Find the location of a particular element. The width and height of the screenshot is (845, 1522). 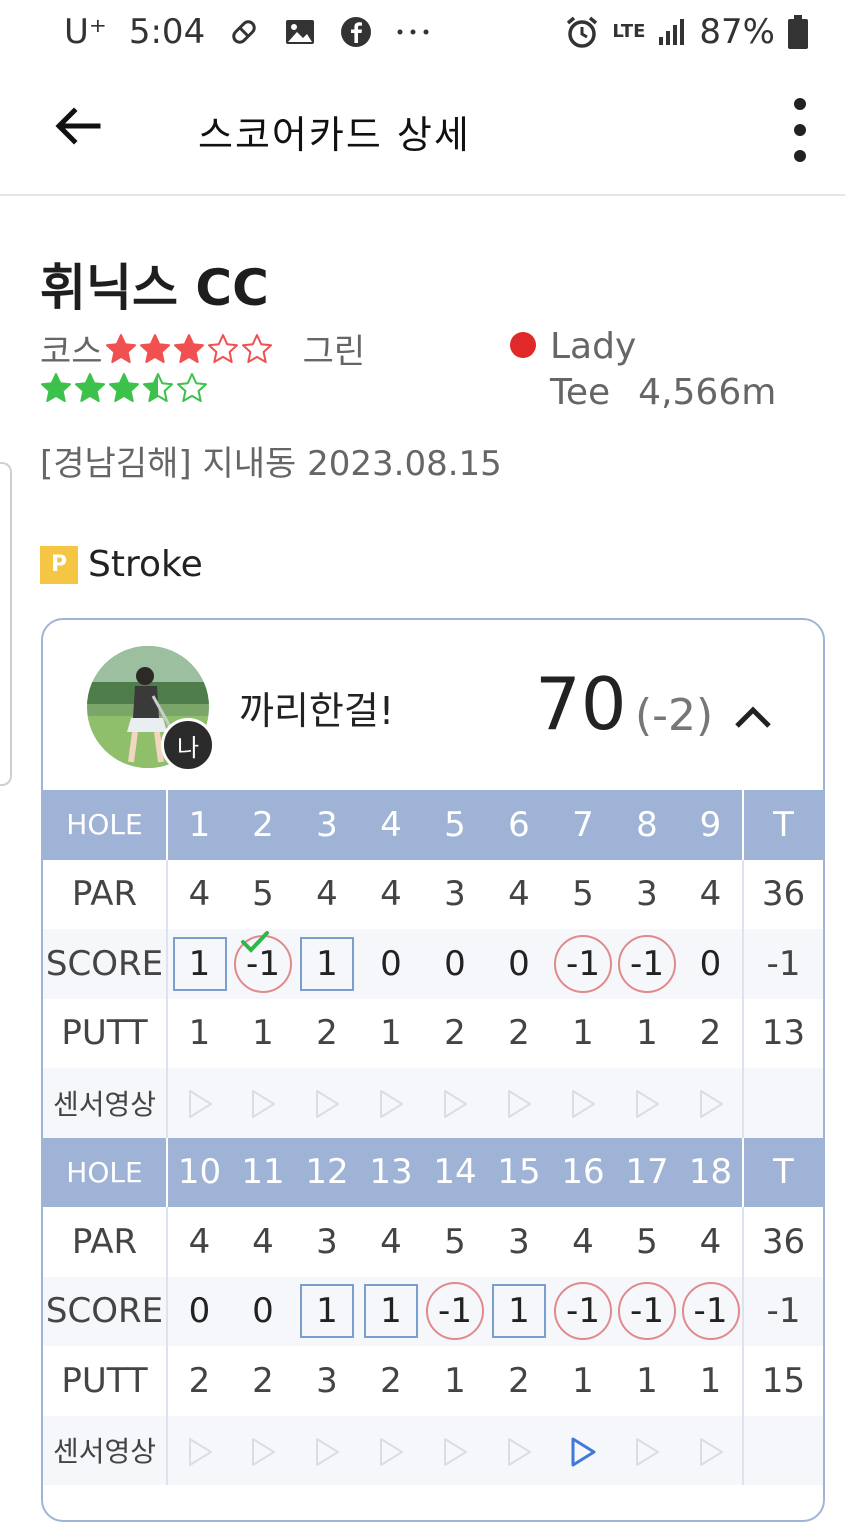

putt-label: PUTT is located at coordinates (105, 1033).